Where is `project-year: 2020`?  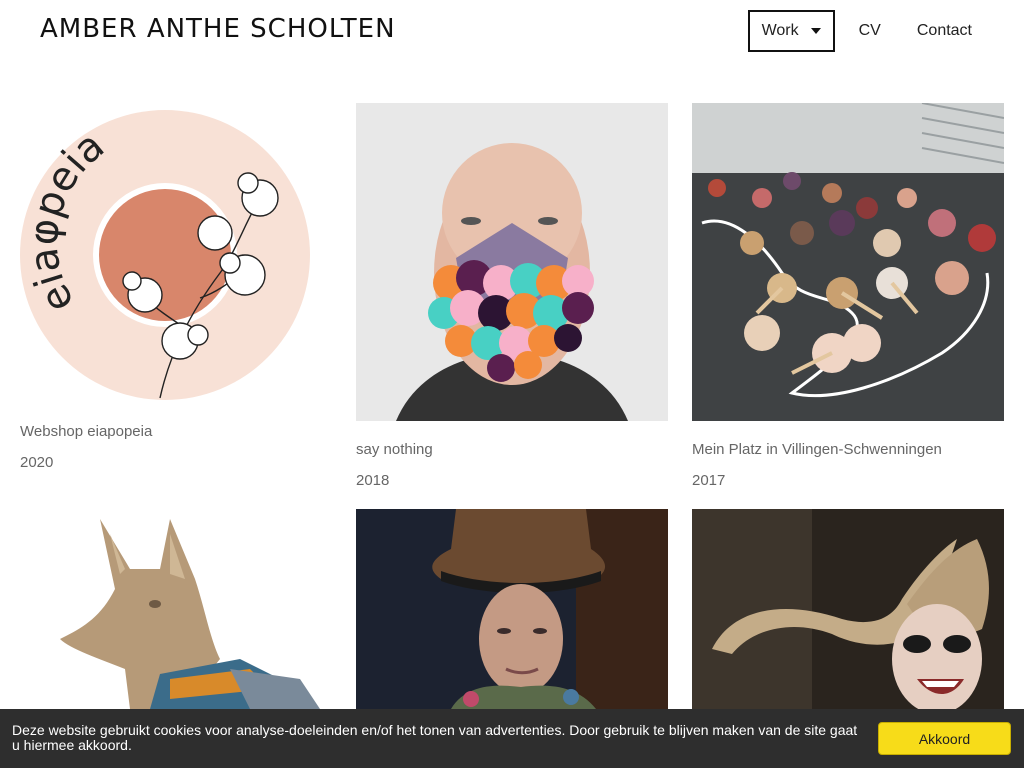
project-year: 2020 is located at coordinates (37, 462).